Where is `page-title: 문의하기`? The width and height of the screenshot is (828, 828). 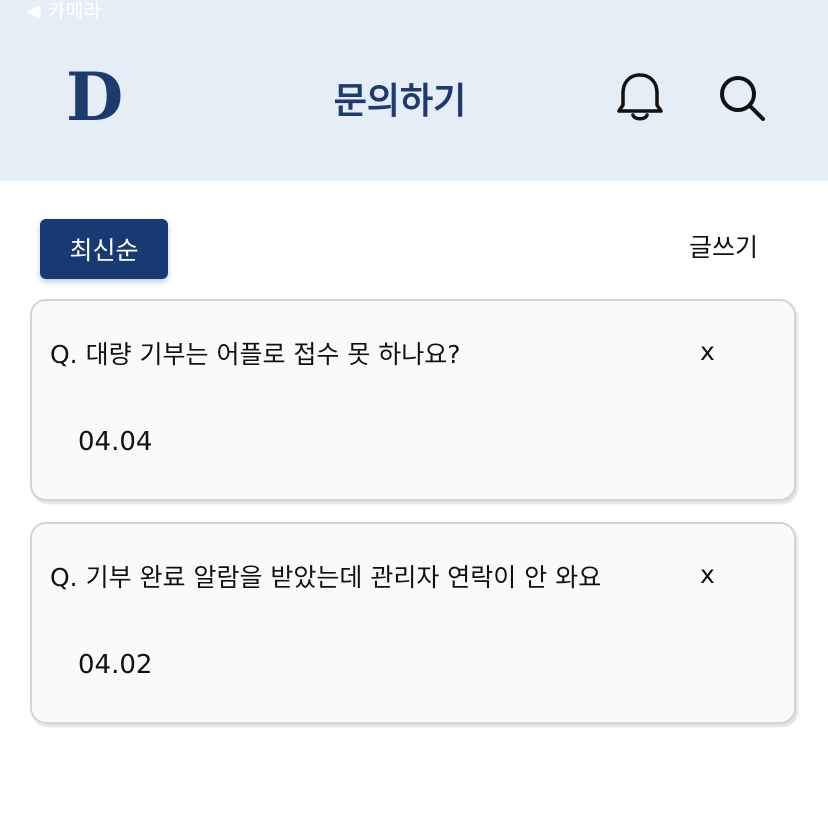
page-title: 문의하기 is located at coordinates (400, 101).